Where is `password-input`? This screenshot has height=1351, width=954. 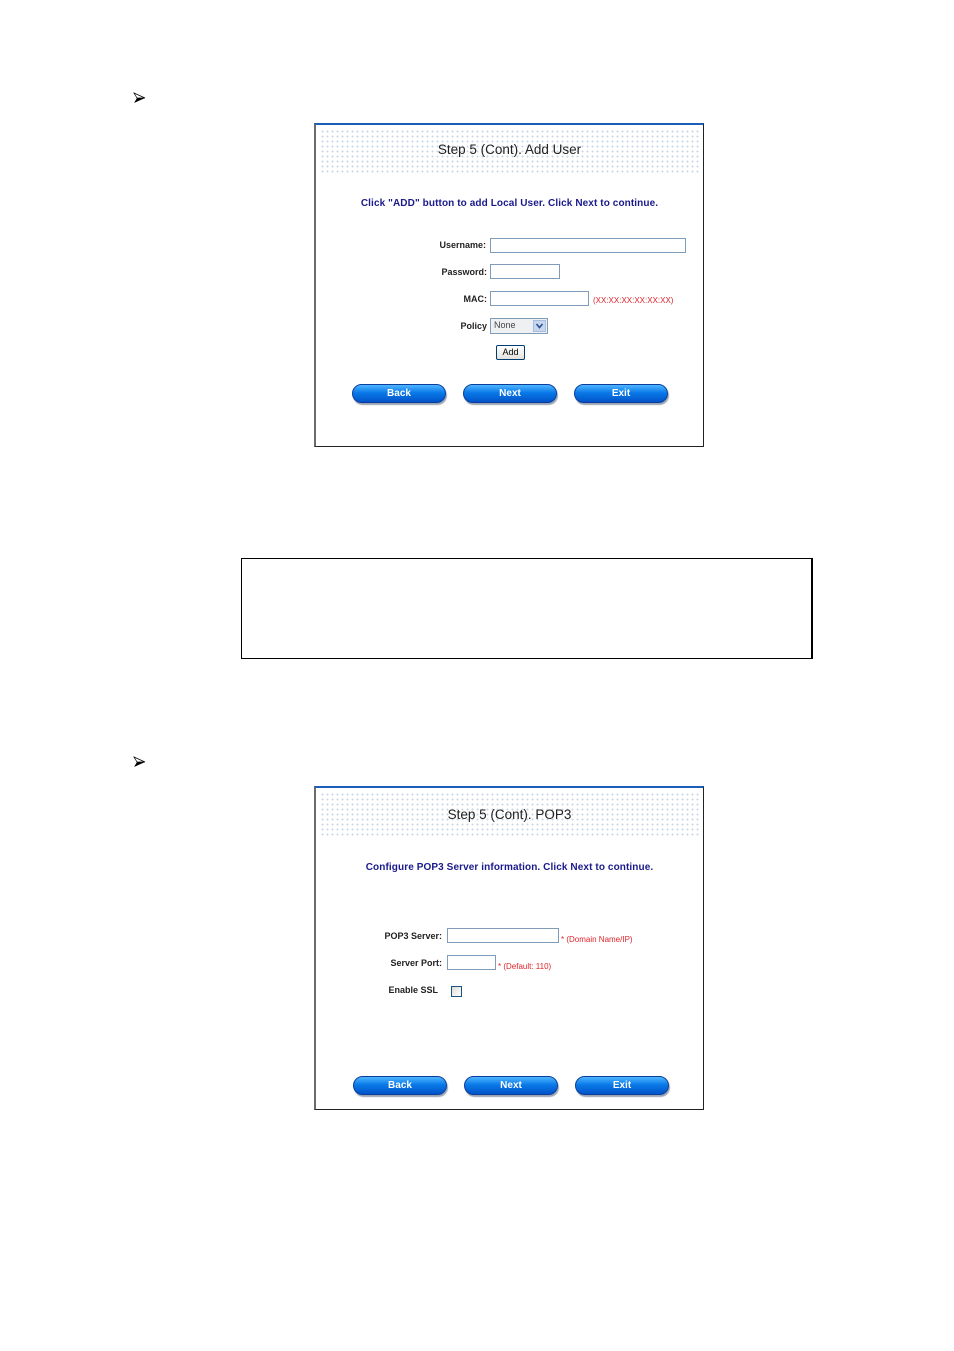
password-input is located at coordinates (525, 271).